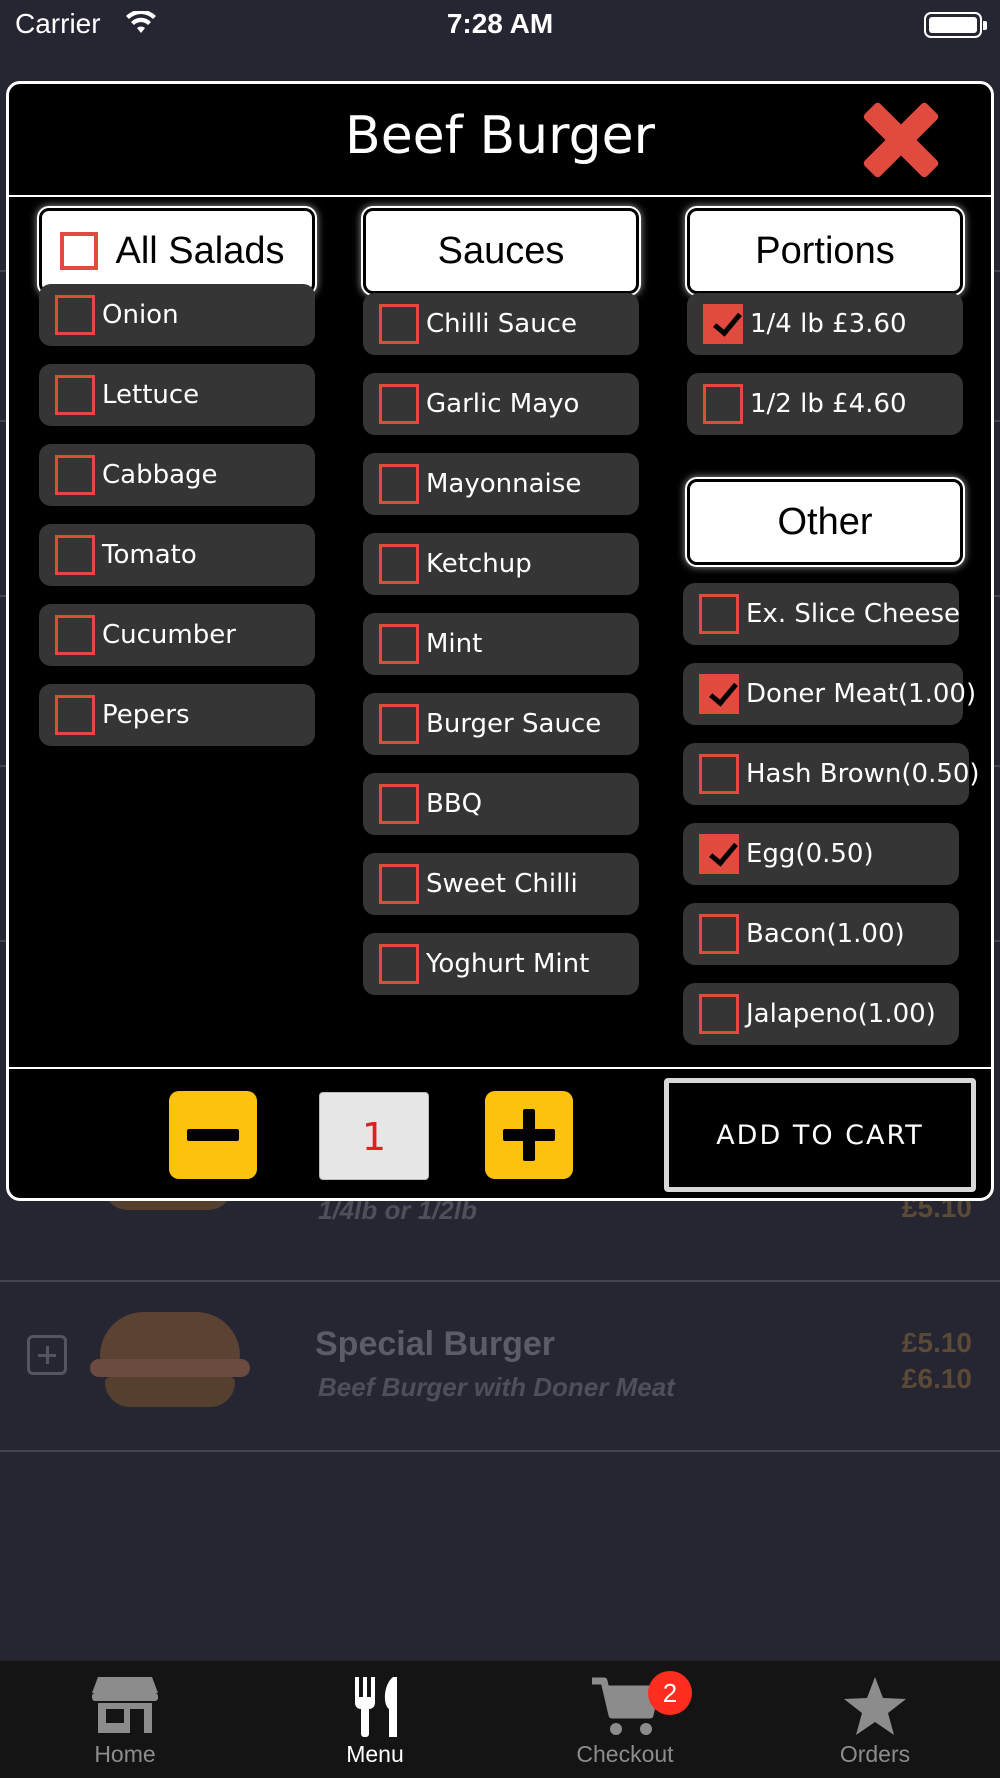  What do you see at coordinates (374, 1136) in the screenshot?
I see `quantity-field: 1` at bounding box center [374, 1136].